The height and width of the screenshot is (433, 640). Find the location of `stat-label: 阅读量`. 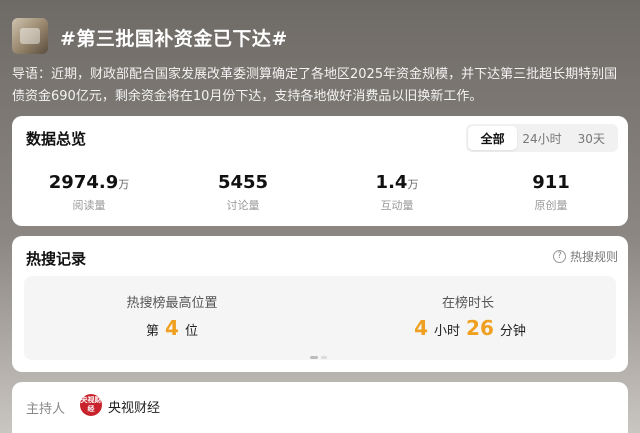

stat-label: 阅读量 is located at coordinates (89, 205).